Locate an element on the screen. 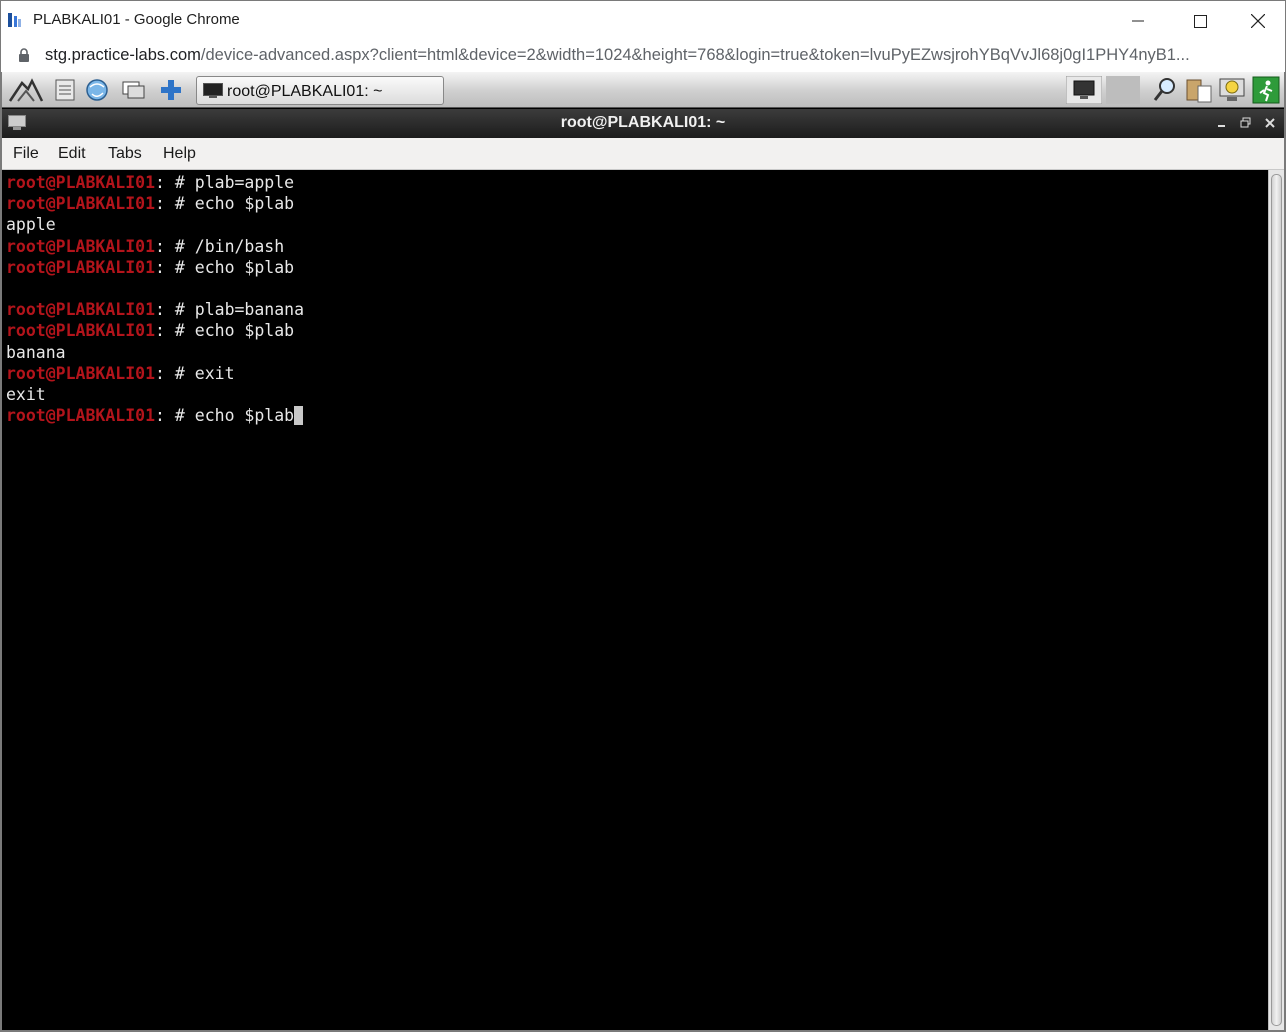 This screenshot has width=1286, height=1032. show-desktop-icon is located at coordinates (133, 90).